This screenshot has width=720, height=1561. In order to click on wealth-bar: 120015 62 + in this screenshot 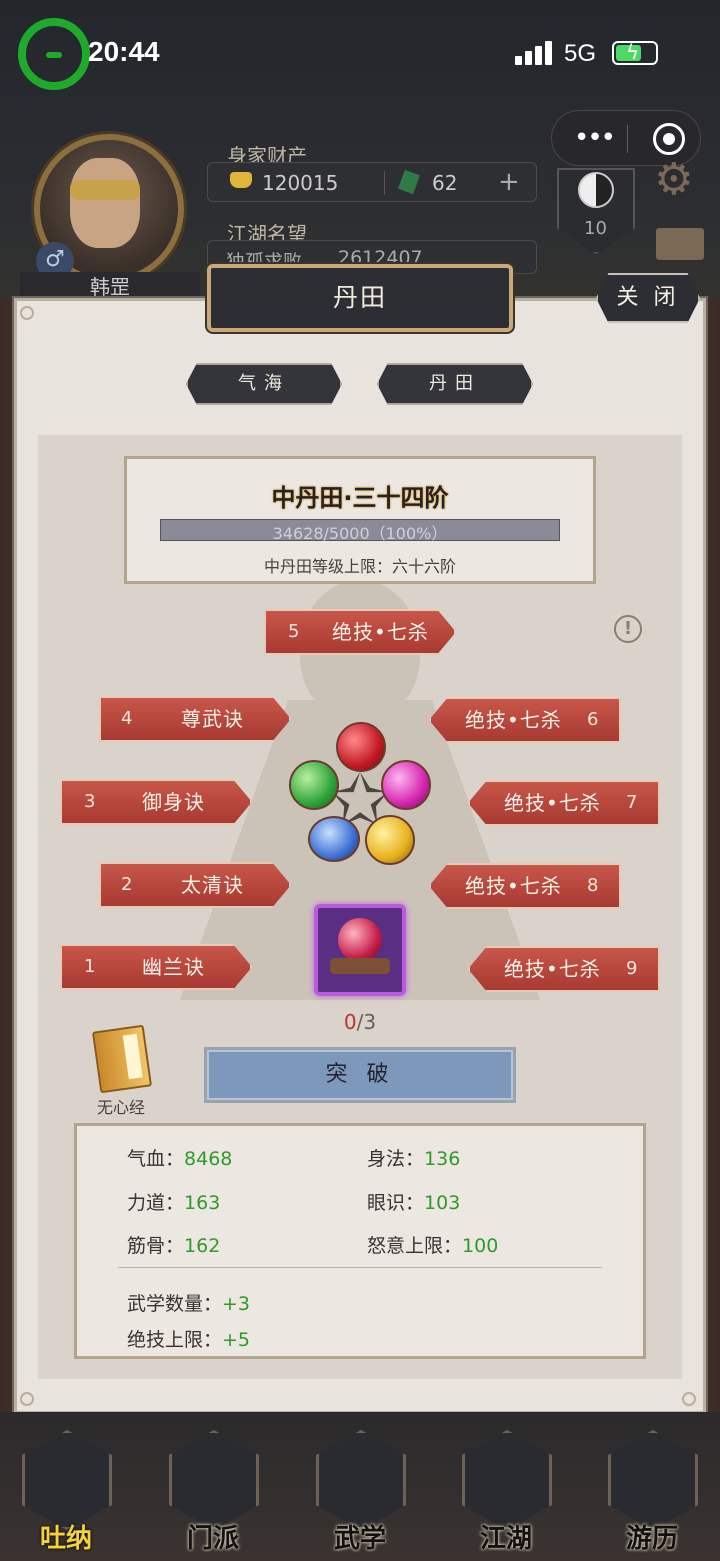, I will do `click(372, 182)`.